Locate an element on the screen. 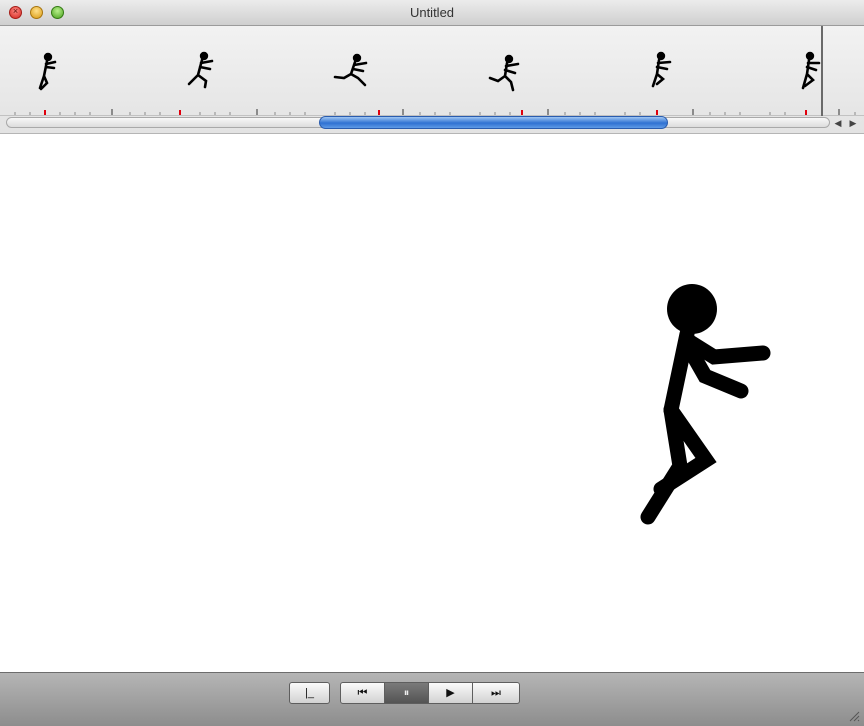 The width and height of the screenshot is (864, 726). playback-controls: ⏮ ⏸ ▶ ⏭ is located at coordinates (430, 693).